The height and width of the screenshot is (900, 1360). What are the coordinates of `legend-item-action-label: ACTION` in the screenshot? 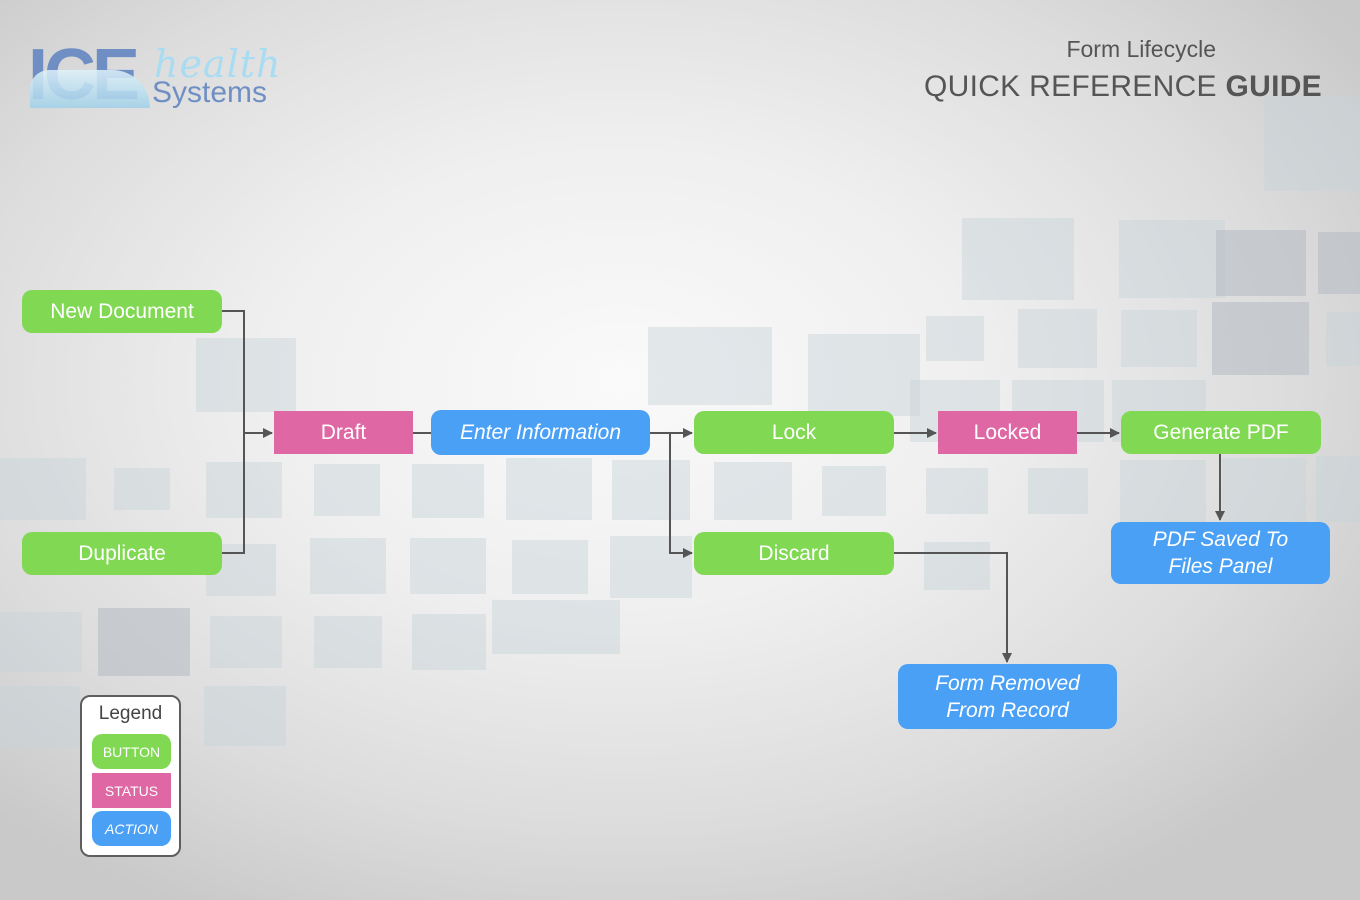 It's located at (131, 828).